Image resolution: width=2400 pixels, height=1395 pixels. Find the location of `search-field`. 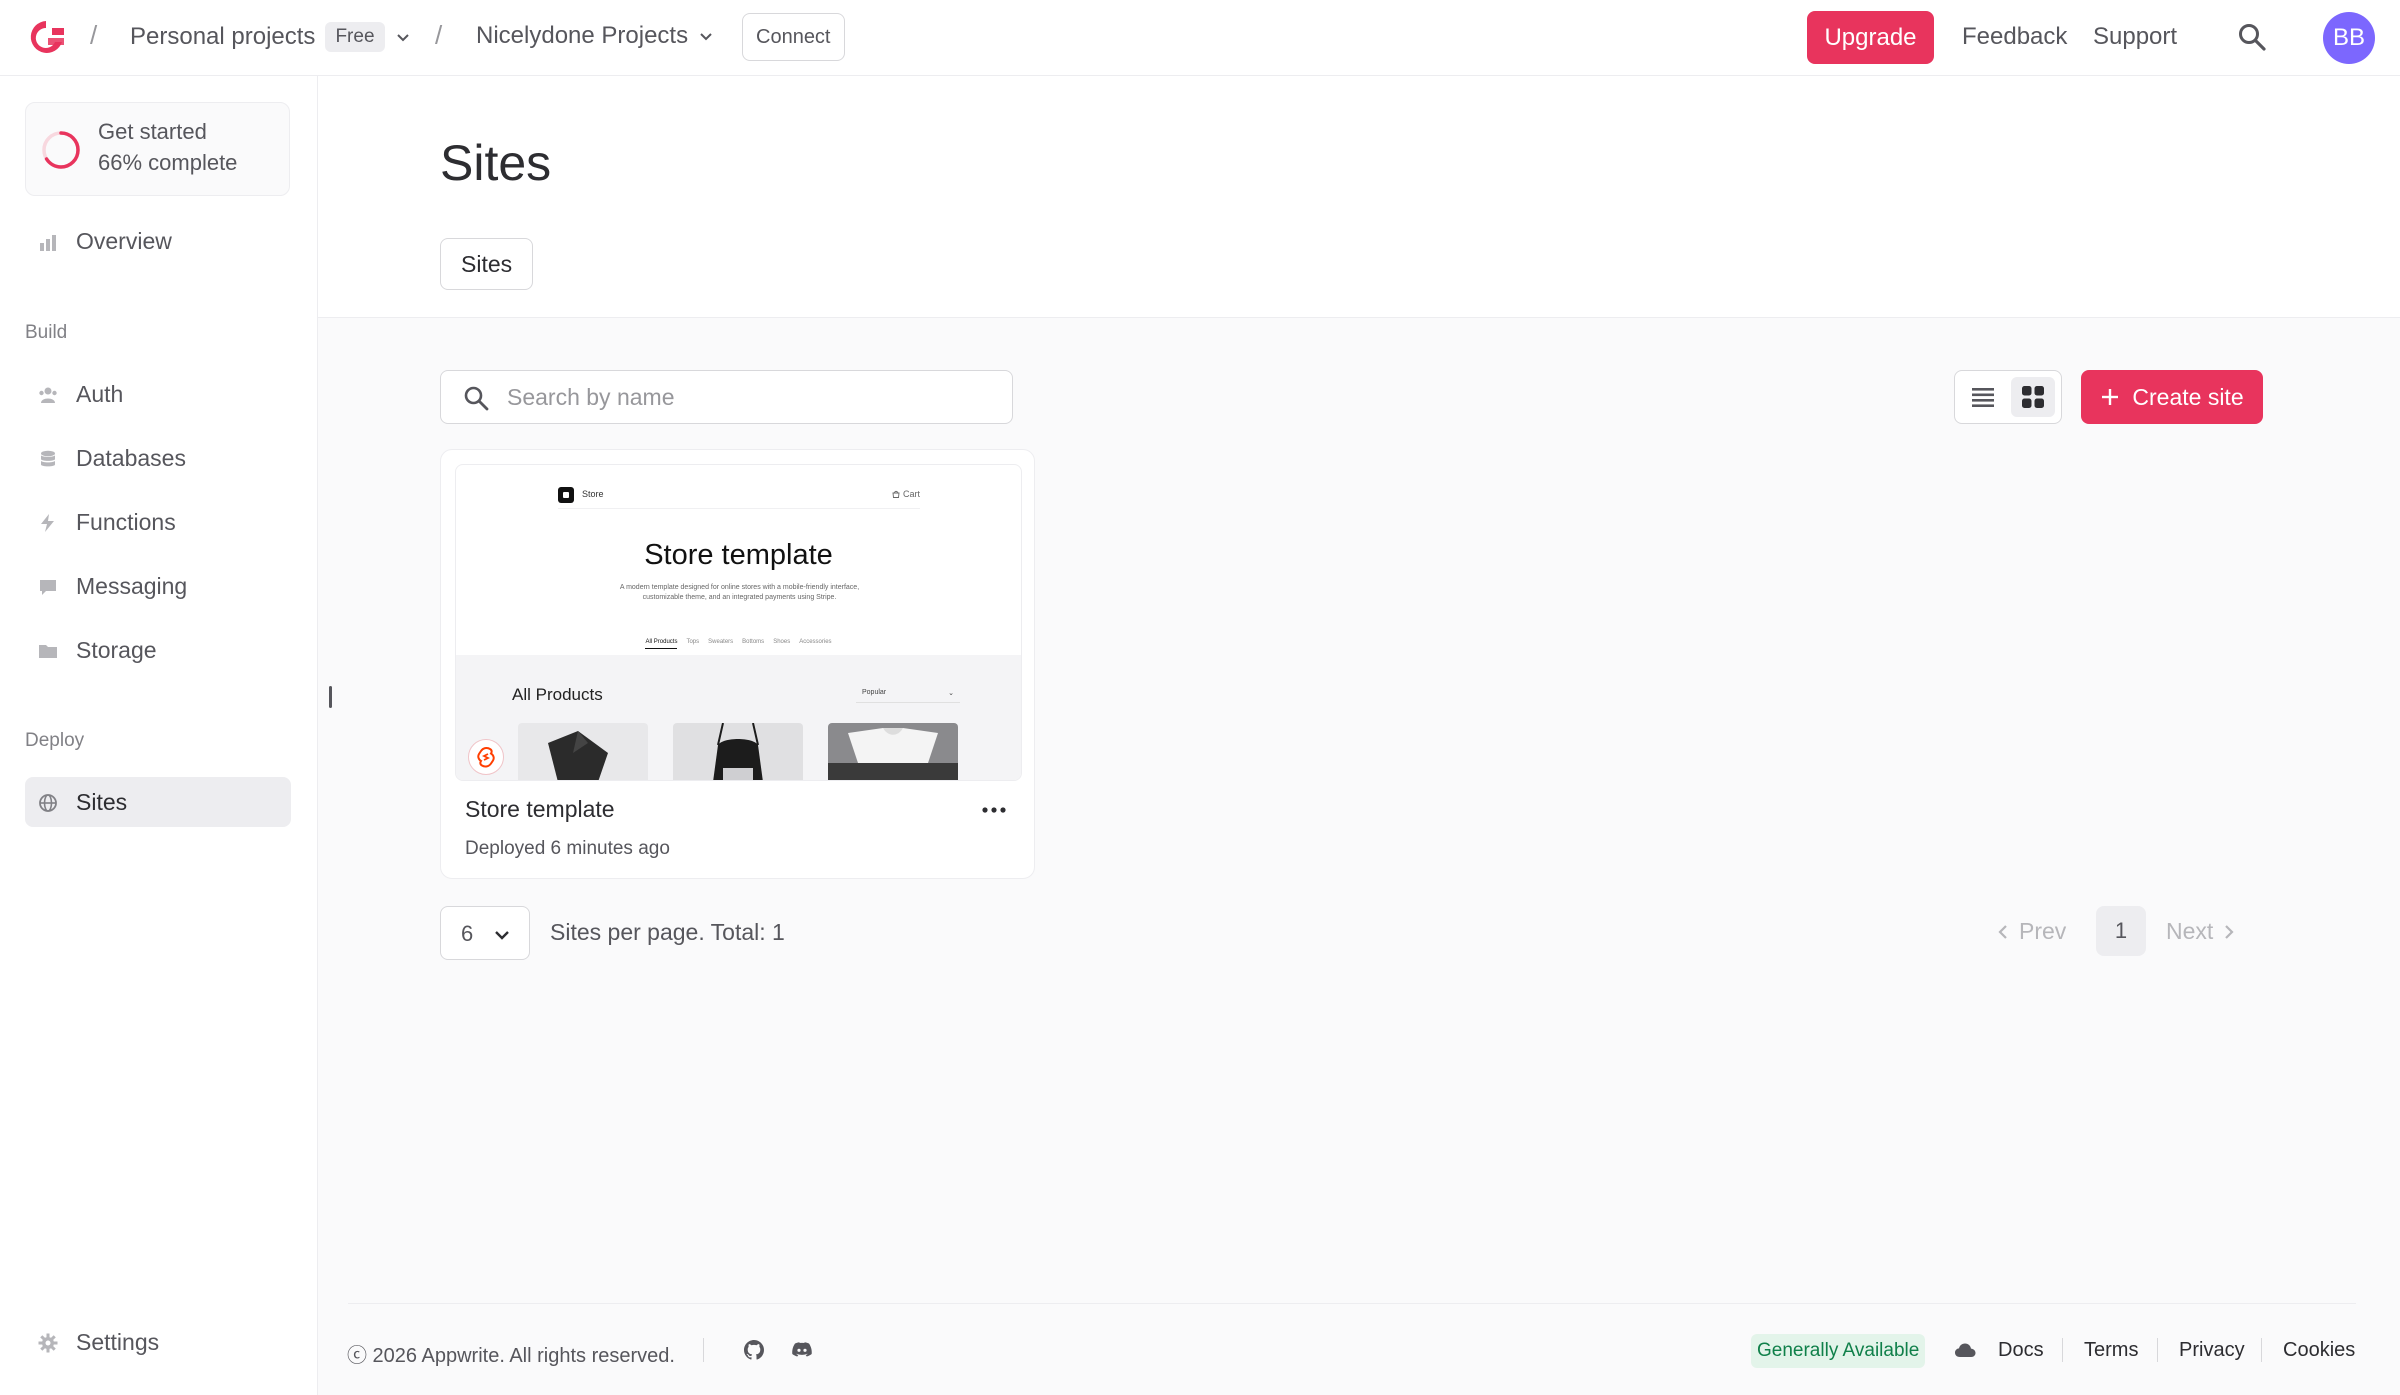

search-field is located at coordinates (726, 397).